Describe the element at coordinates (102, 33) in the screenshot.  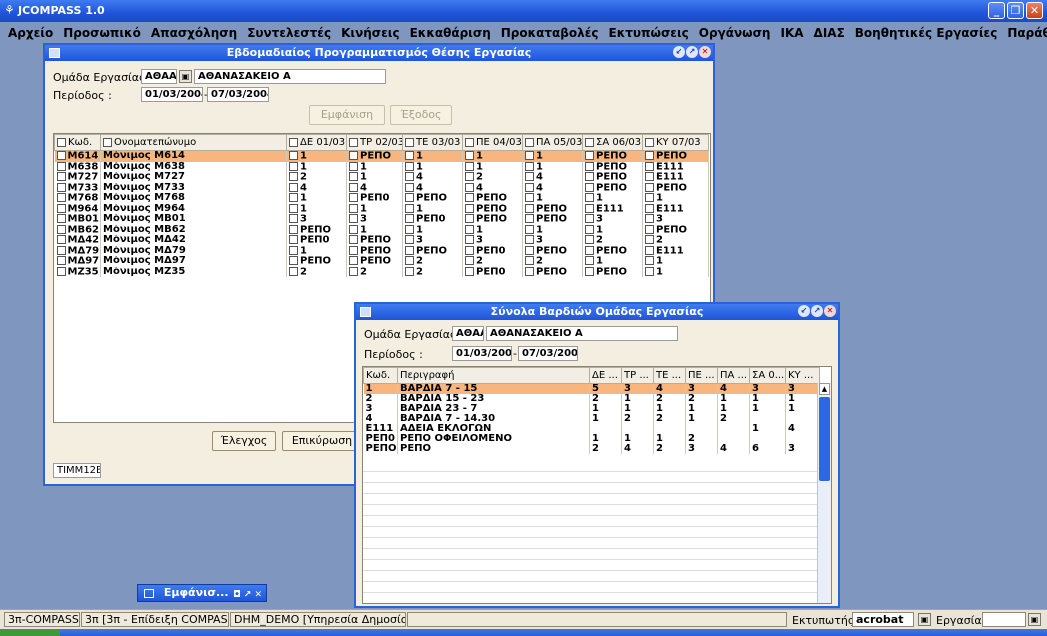
I see `menu-item-1: Προσωπικό` at that location.